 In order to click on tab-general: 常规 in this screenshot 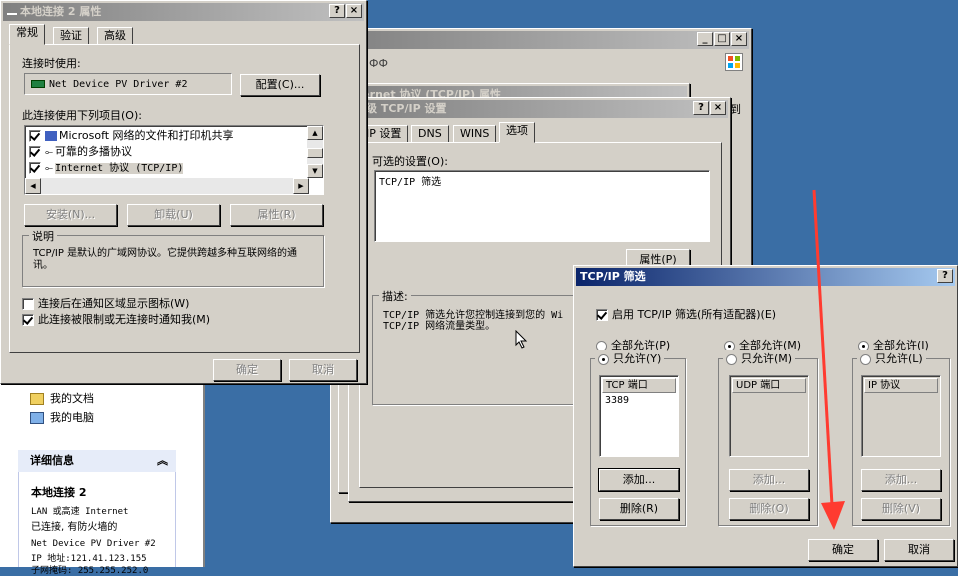, I will do `click(27, 34)`.